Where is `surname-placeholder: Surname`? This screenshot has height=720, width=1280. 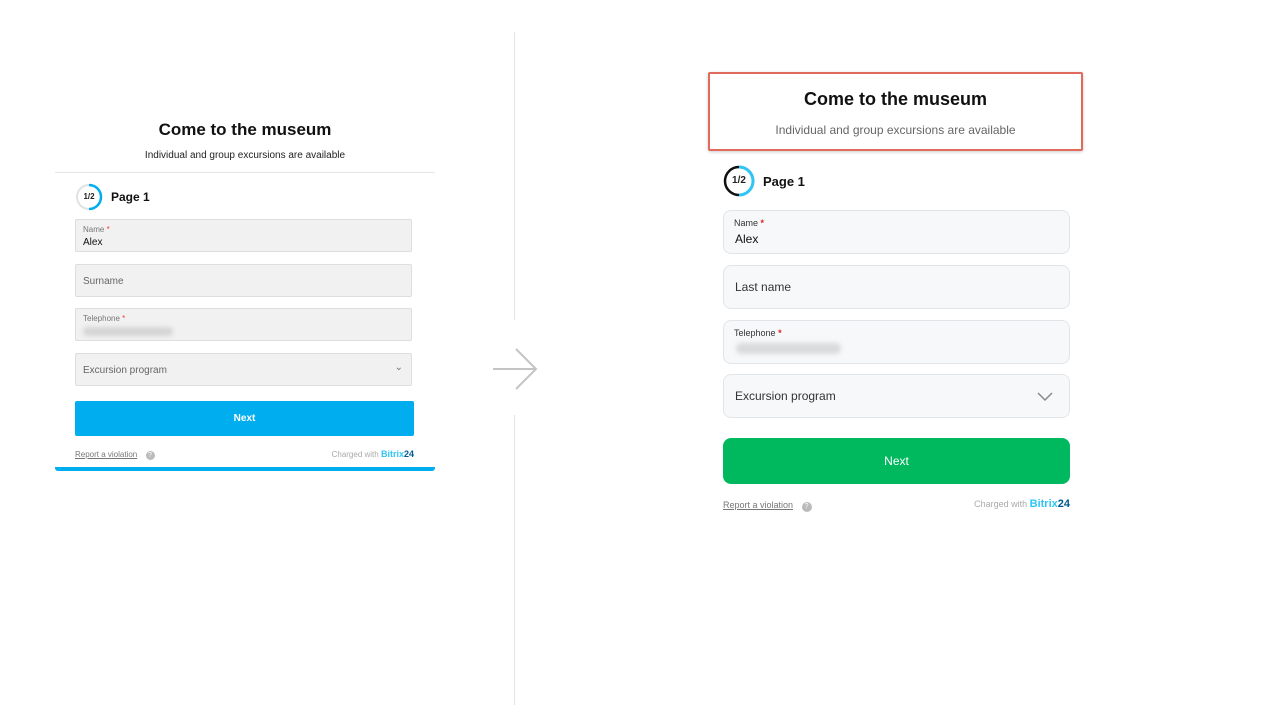
surname-placeholder: Surname is located at coordinates (103, 281).